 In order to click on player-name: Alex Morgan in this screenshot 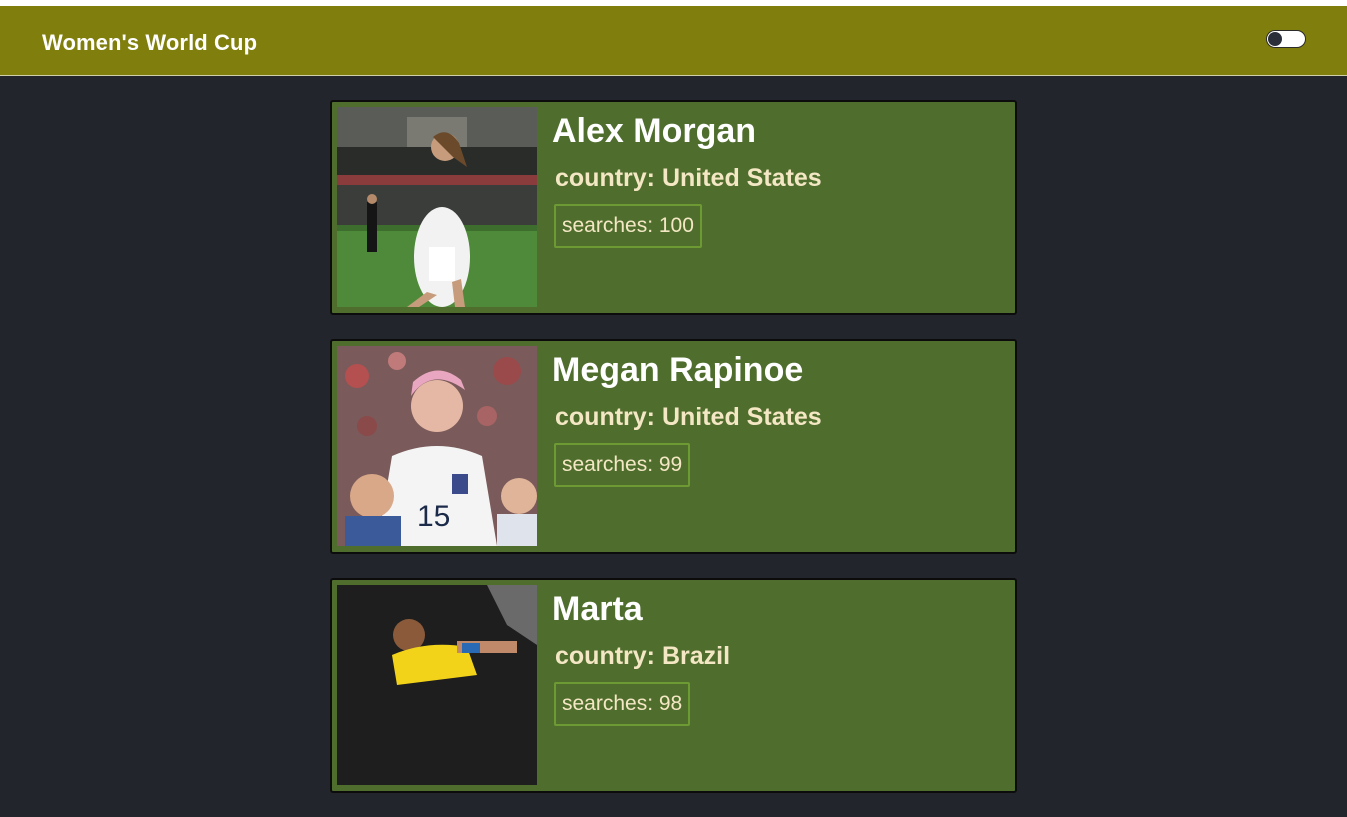, I will do `click(654, 131)`.